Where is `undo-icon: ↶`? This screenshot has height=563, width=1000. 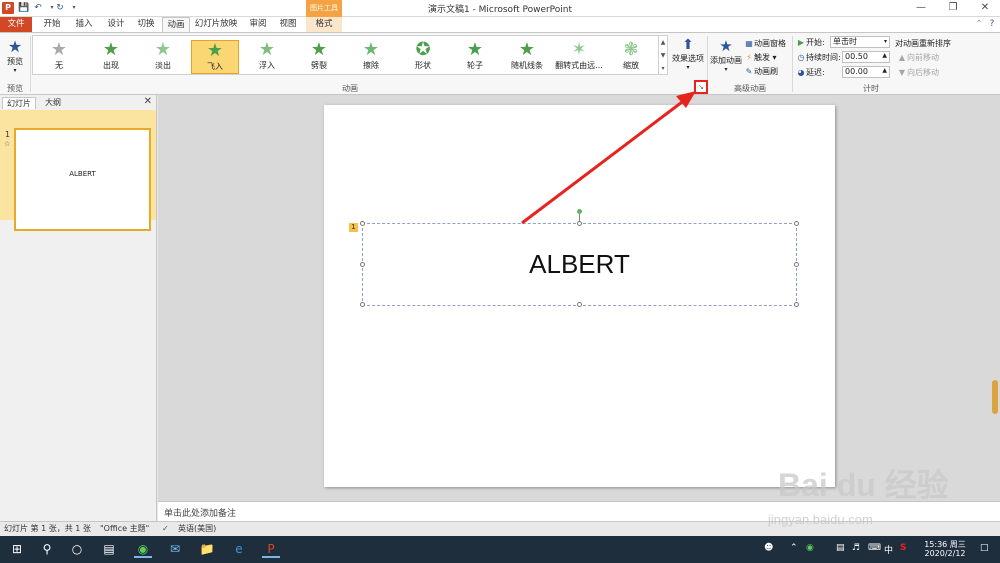
undo-icon: ↶ is located at coordinates (38, 8).